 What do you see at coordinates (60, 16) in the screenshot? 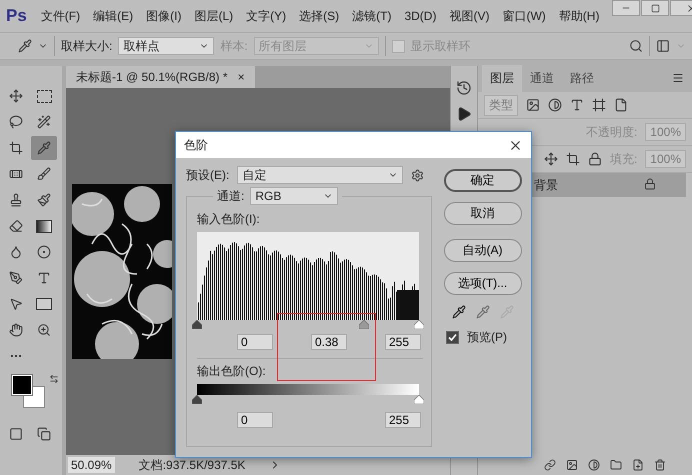
I see `menu-item: 文件(F)` at bounding box center [60, 16].